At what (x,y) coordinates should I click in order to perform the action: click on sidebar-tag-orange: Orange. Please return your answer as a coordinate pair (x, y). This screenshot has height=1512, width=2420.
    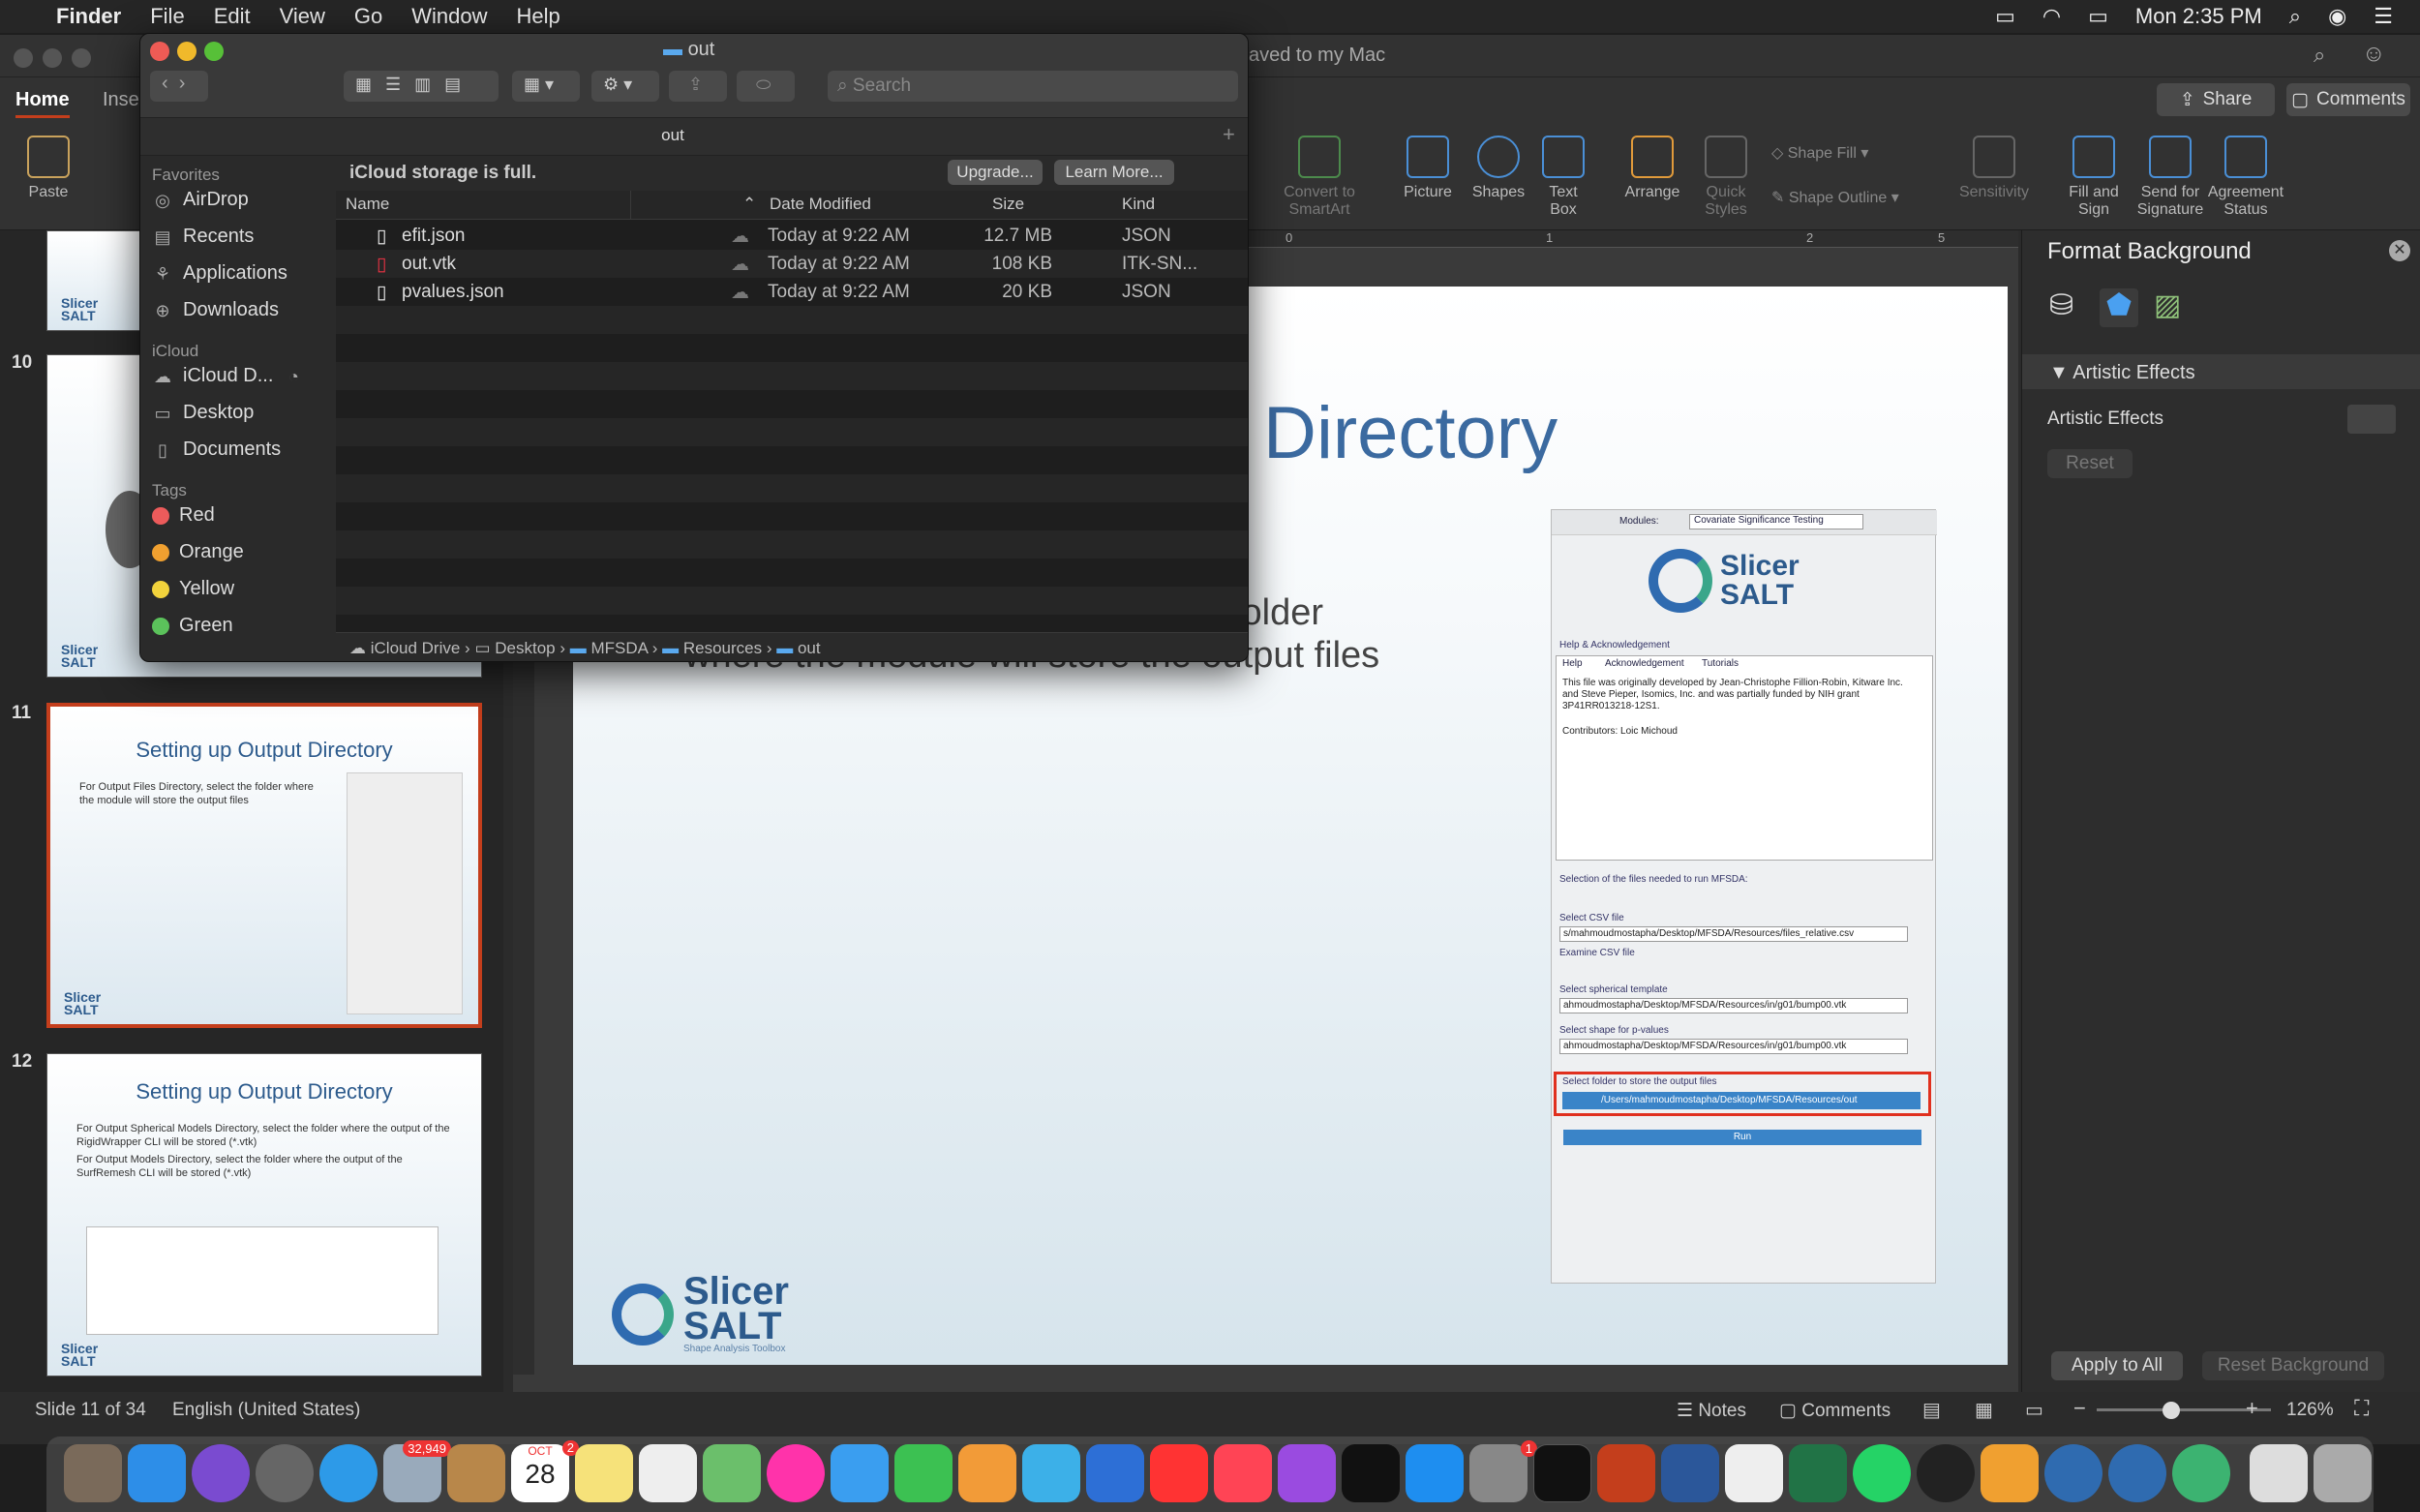
    Looking at the image, I should click on (198, 552).